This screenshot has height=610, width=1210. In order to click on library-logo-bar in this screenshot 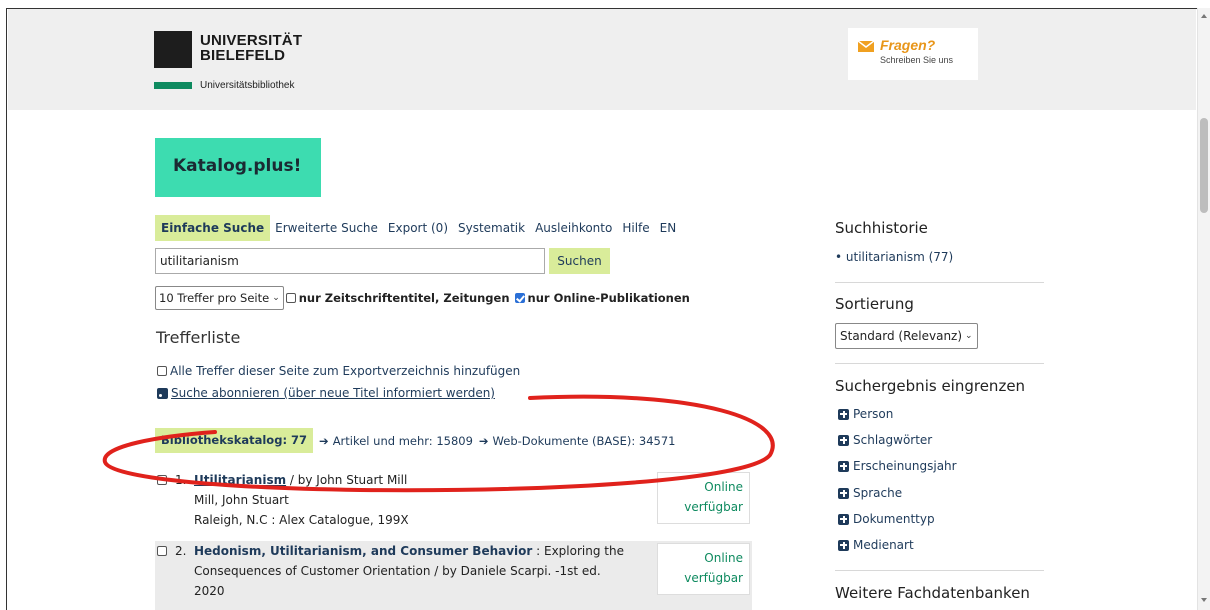, I will do `click(173, 85)`.